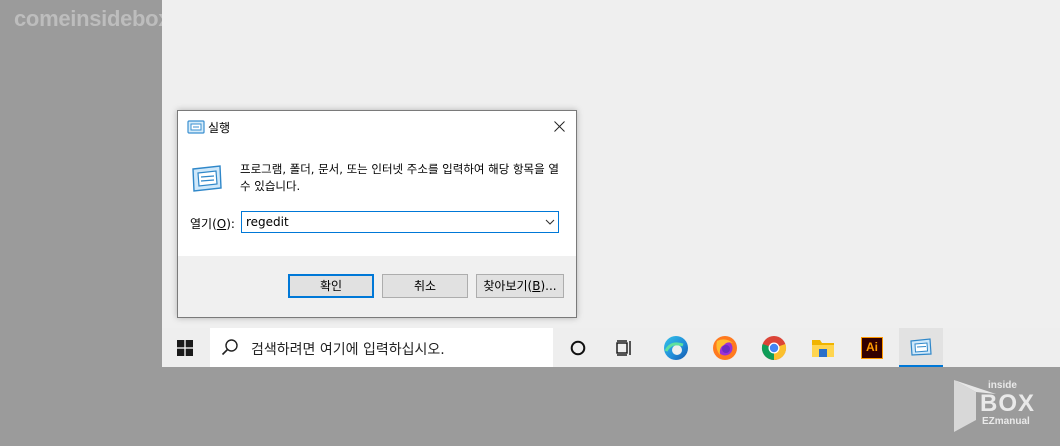 This screenshot has width=1060, height=446. I want to click on close-icon, so click(559, 126).